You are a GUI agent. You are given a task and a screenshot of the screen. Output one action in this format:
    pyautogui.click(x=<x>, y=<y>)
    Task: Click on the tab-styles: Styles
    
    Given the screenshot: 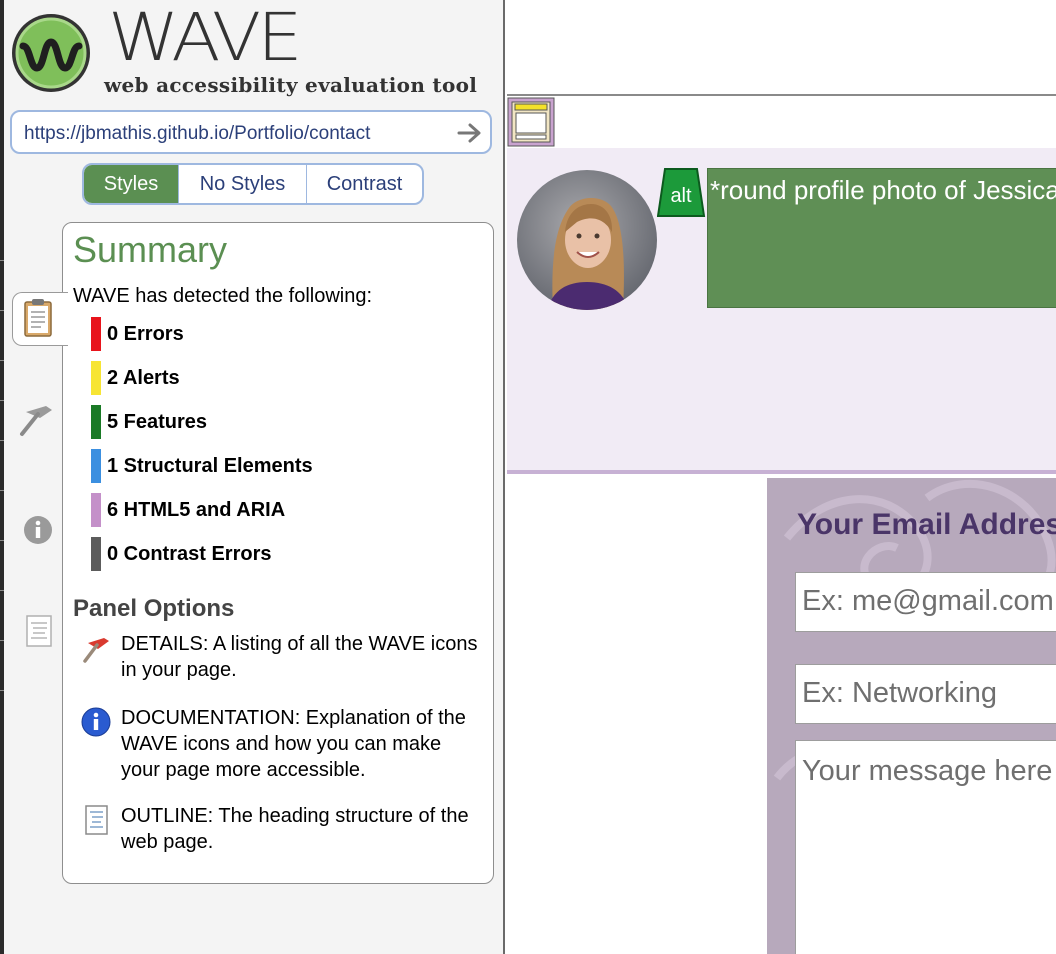 What is the action you would take?
    pyautogui.click(x=131, y=184)
    